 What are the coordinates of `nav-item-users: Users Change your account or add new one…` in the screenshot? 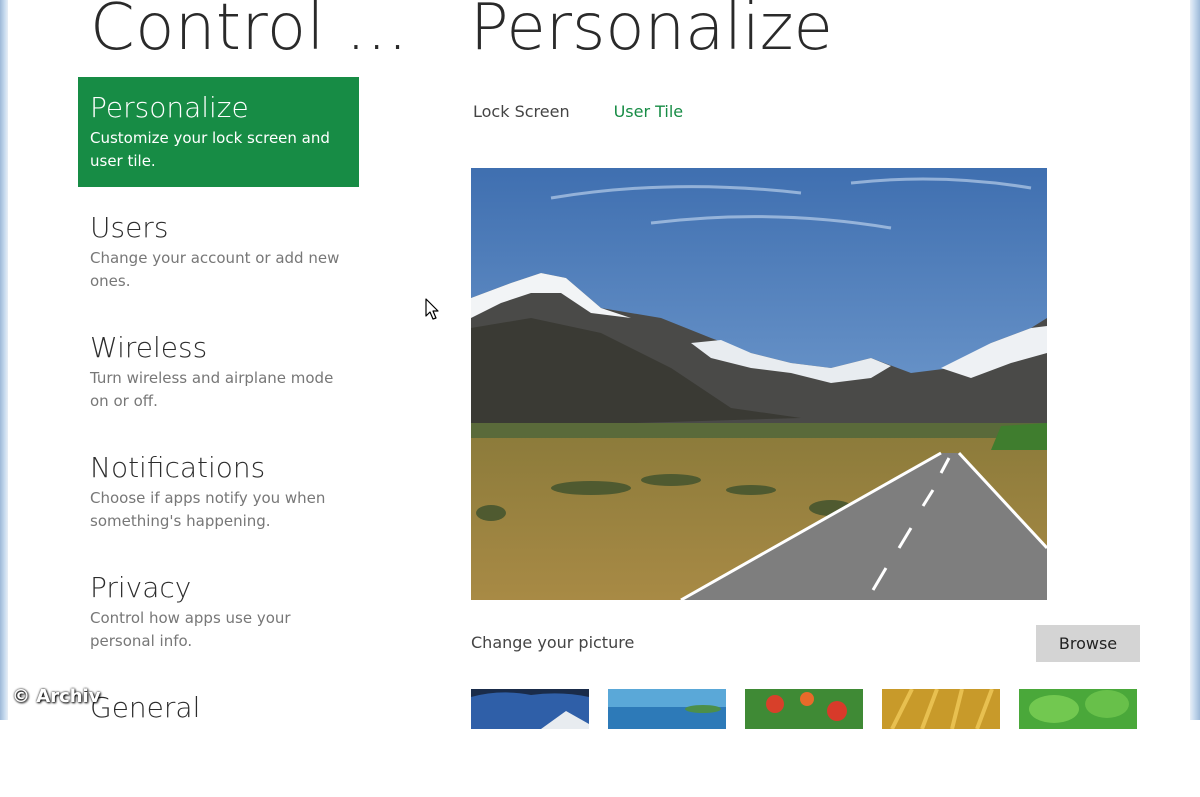 It's located at (218, 252).